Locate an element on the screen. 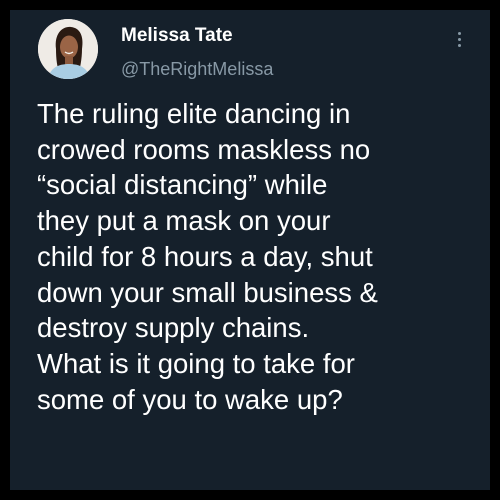 This screenshot has height=500, width=500. author-handle: @TheRightMelissa is located at coordinates (197, 69).